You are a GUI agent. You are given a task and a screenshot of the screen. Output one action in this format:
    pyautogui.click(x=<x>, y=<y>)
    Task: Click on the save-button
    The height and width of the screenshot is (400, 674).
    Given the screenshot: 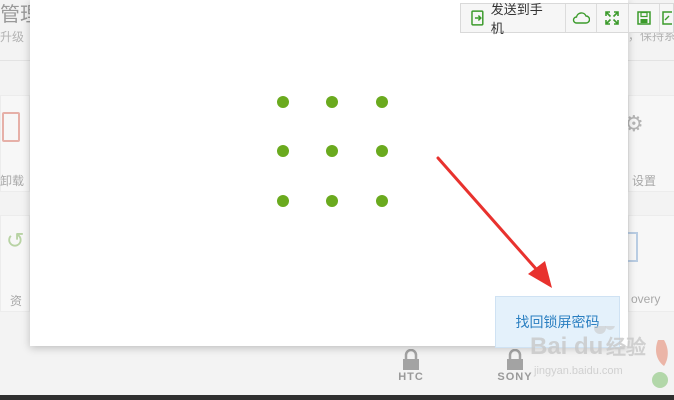 What is the action you would take?
    pyautogui.click(x=643, y=18)
    